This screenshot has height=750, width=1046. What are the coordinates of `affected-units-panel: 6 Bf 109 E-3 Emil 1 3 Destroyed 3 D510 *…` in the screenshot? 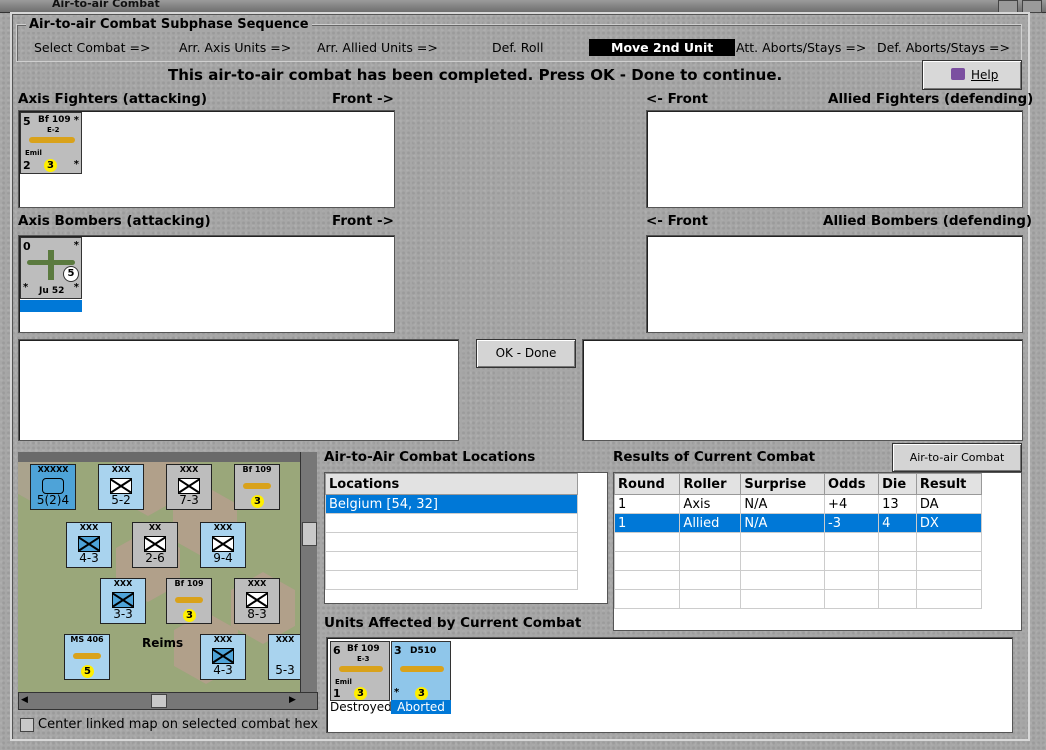 It's located at (669, 685).